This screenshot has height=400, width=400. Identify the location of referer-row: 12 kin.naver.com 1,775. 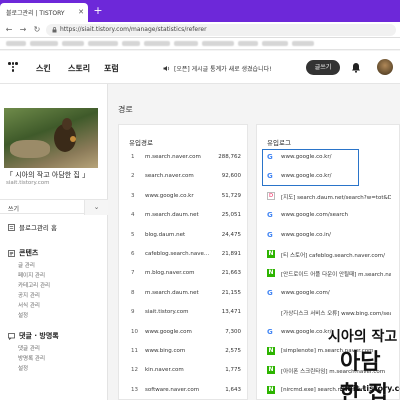
(183, 371).